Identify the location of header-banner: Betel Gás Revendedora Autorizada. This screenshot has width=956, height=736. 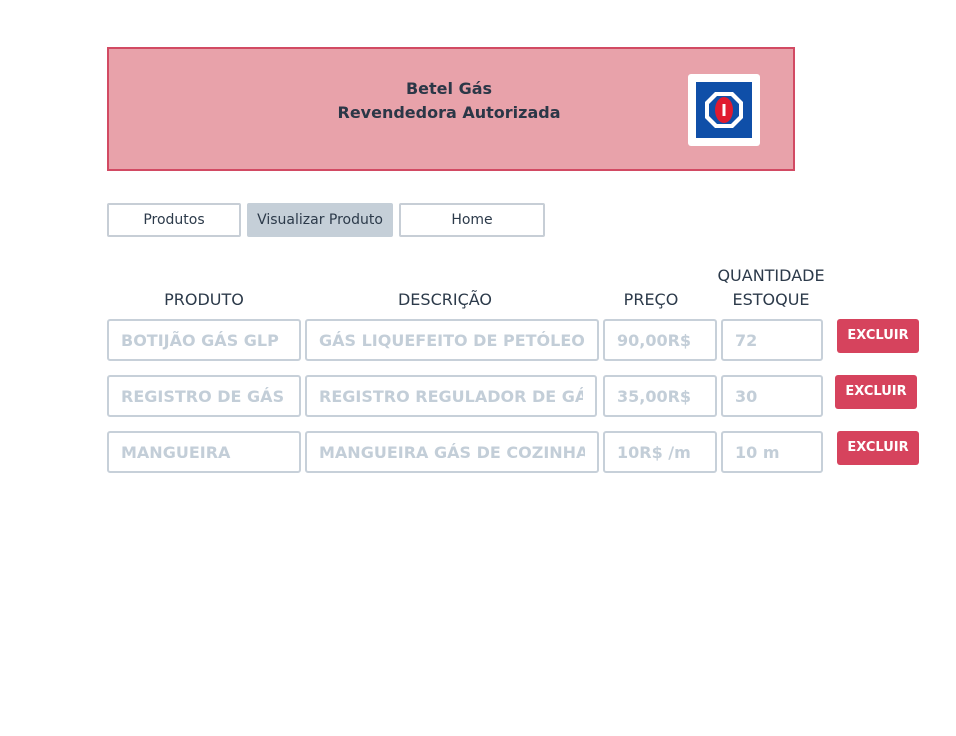
(451, 109).